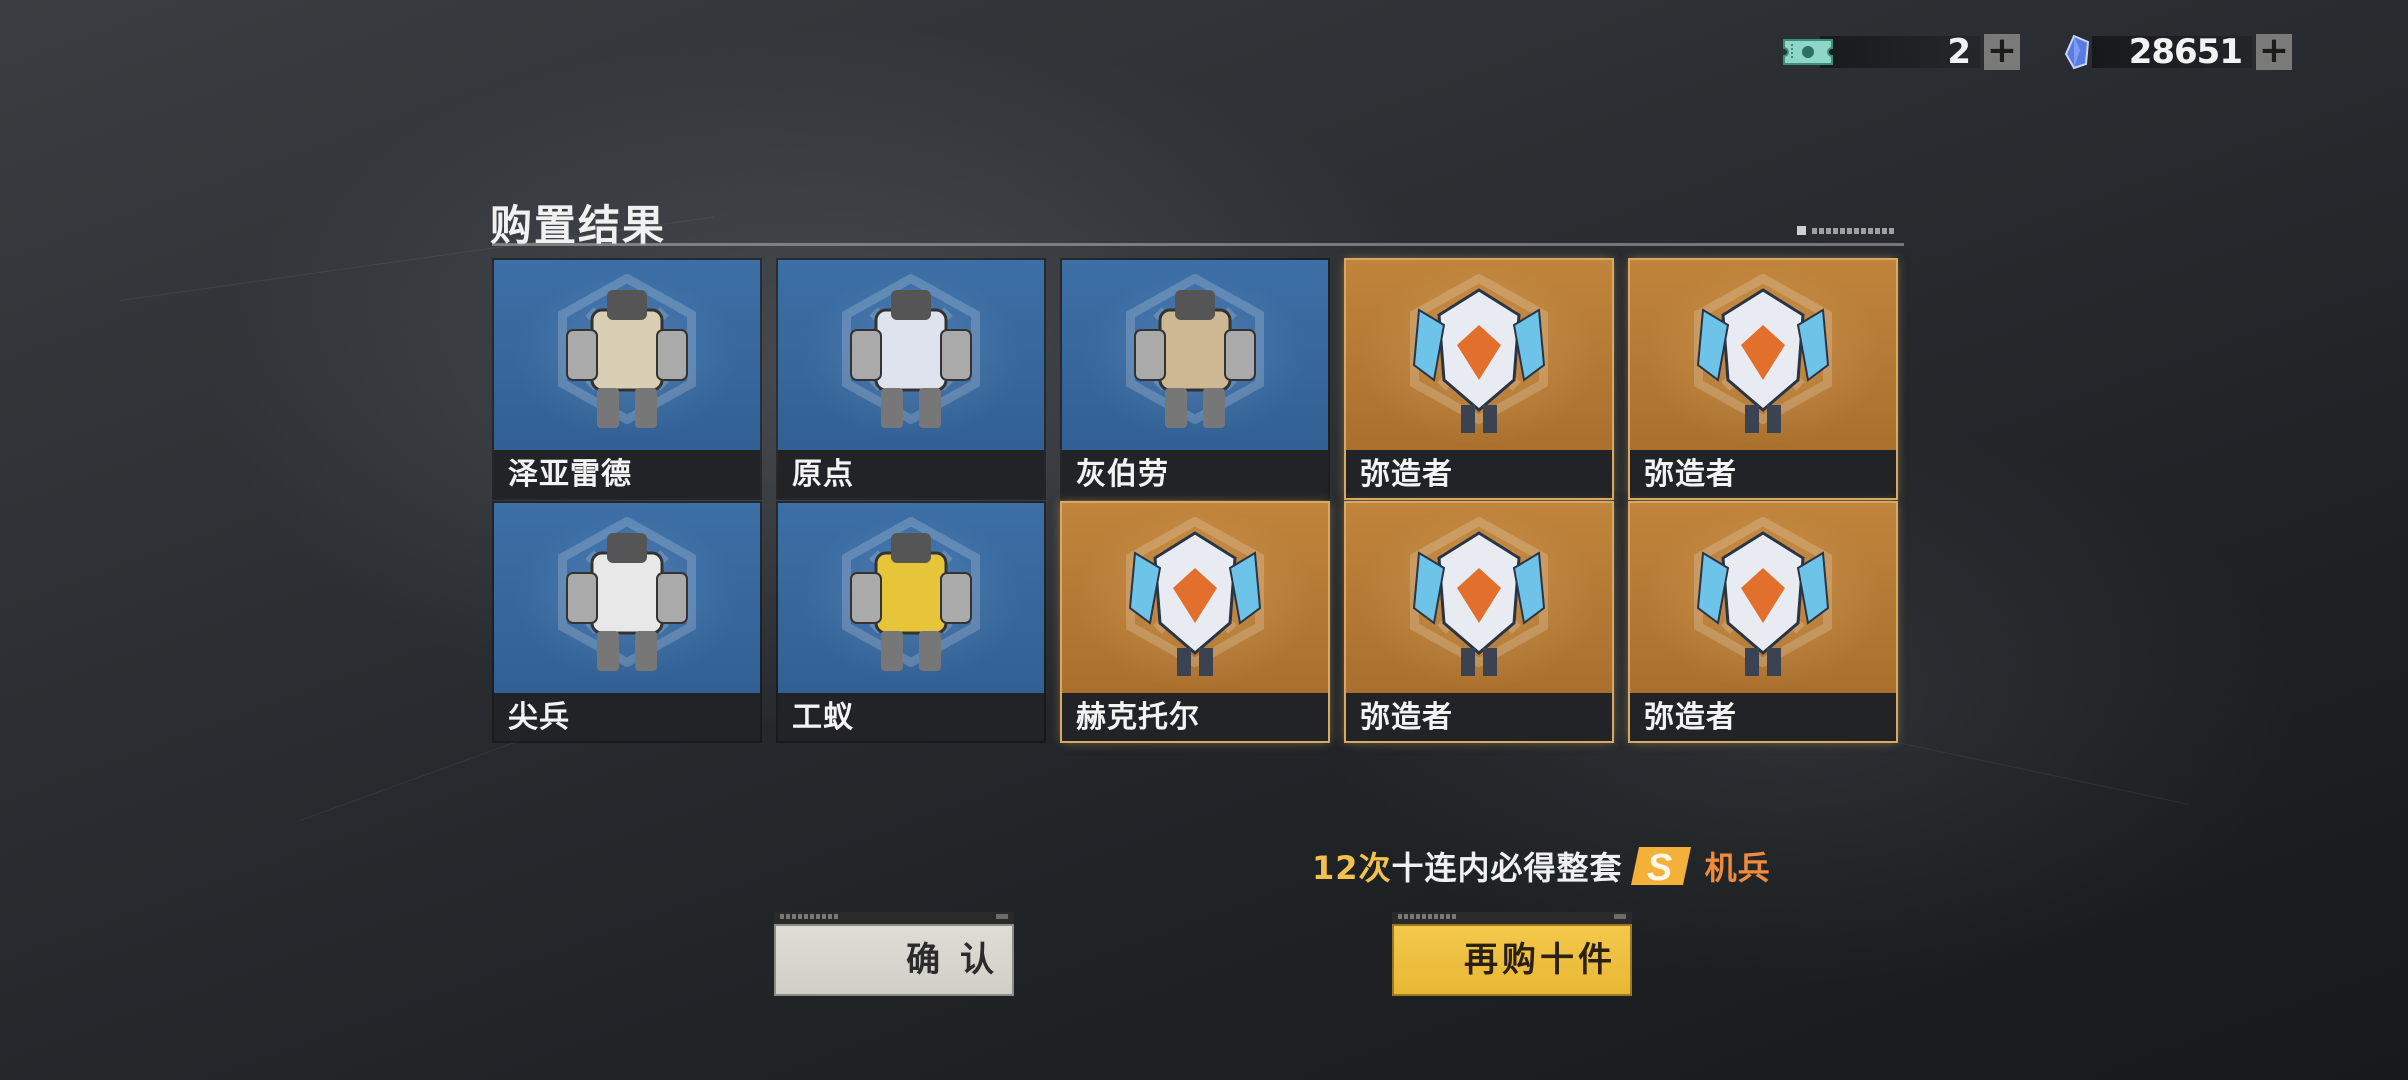 The width and height of the screenshot is (2408, 1080). I want to click on tag-bars, so click(1853, 230).